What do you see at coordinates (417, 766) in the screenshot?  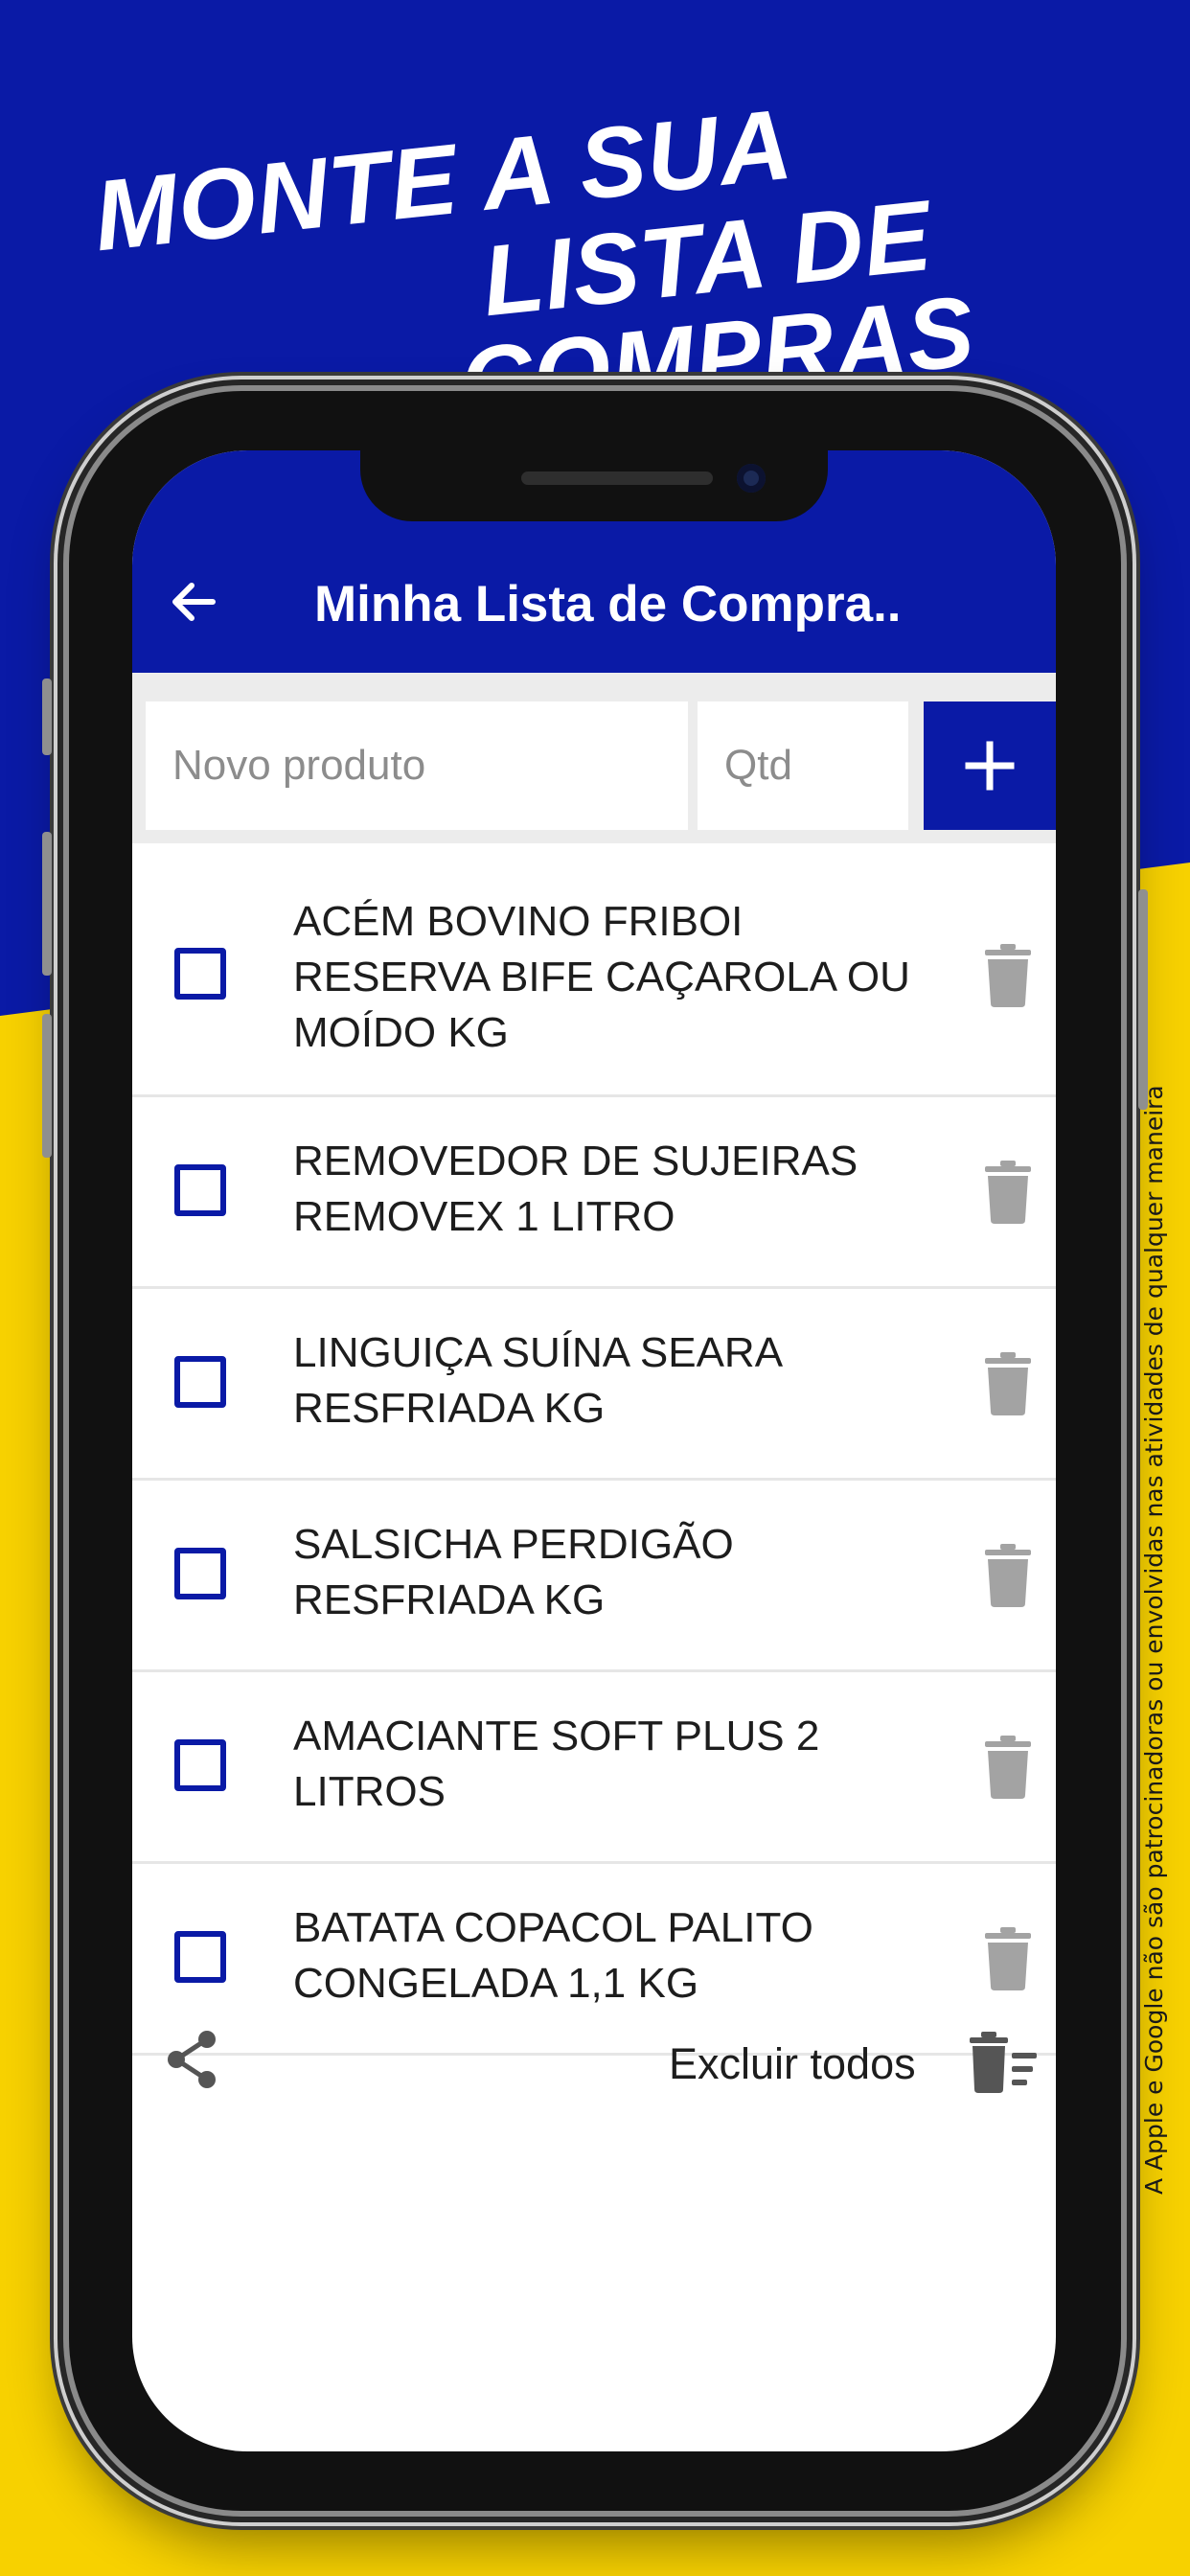 I see `product-input` at bounding box center [417, 766].